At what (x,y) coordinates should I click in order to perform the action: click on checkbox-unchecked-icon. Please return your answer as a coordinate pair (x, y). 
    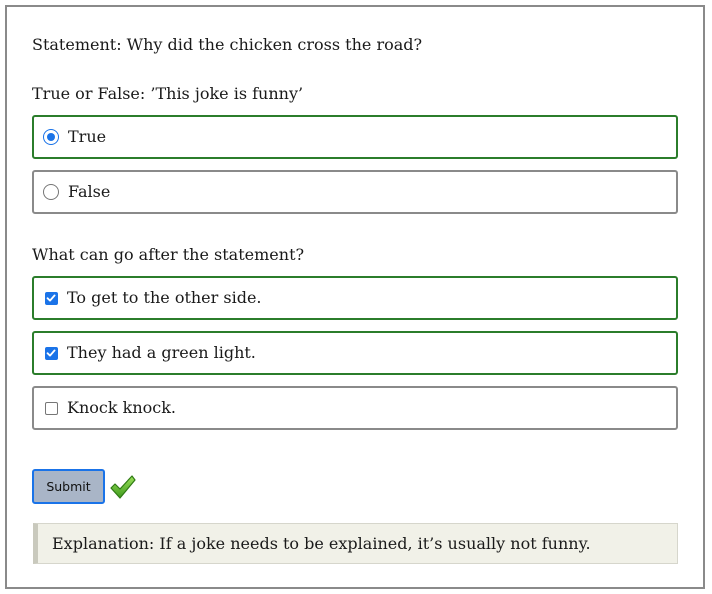
    Looking at the image, I should click on (51, 408).